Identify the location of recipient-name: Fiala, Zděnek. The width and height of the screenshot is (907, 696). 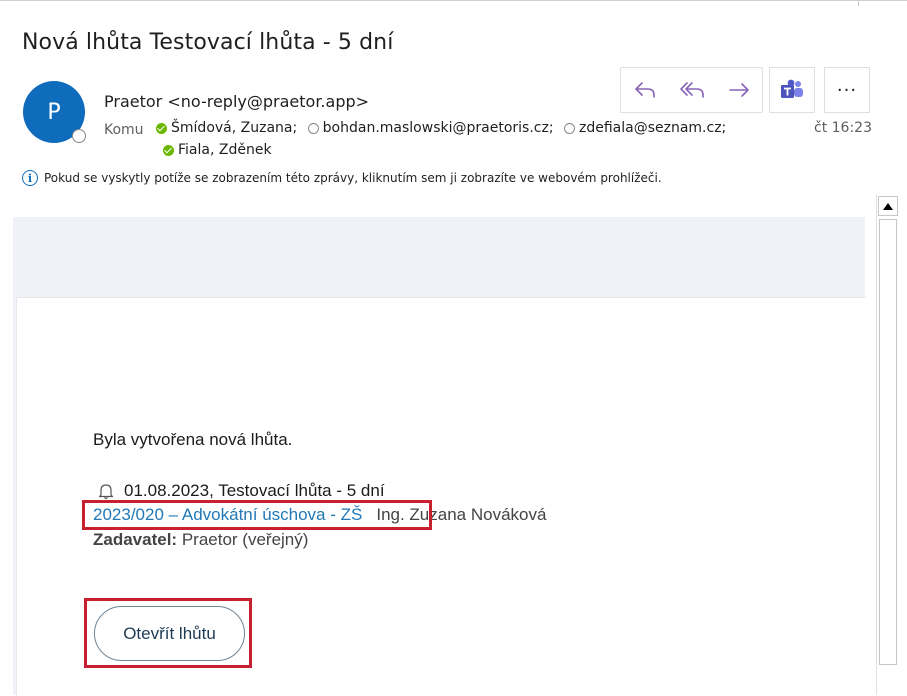
(225, 150).